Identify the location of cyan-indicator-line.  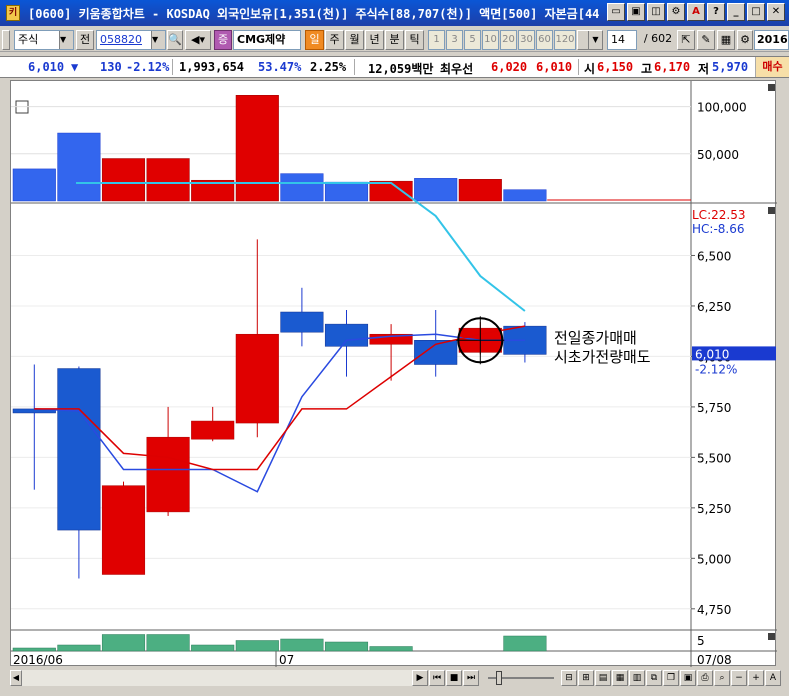
(301, 247).